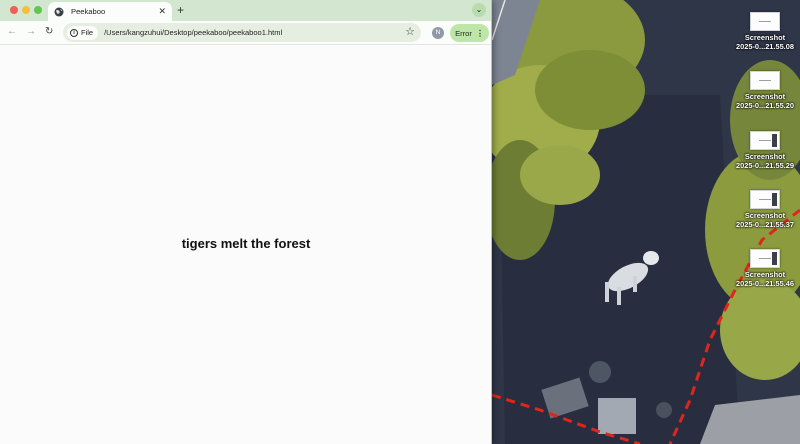 Image resolution: width=800 pixels, height=444 pixels. I want to click on tab-peekaboo: Peekaboo ✕, so click(110, 11).